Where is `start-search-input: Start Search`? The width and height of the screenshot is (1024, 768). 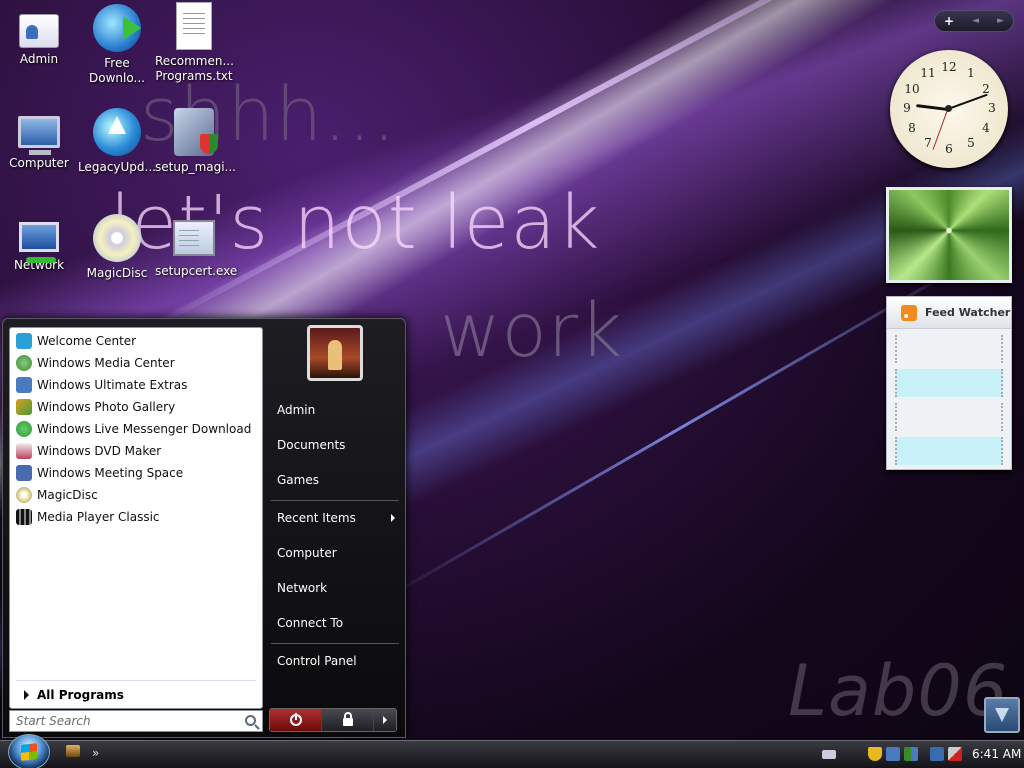 start-search-input: Start Search is located at coordinates (136, 721).